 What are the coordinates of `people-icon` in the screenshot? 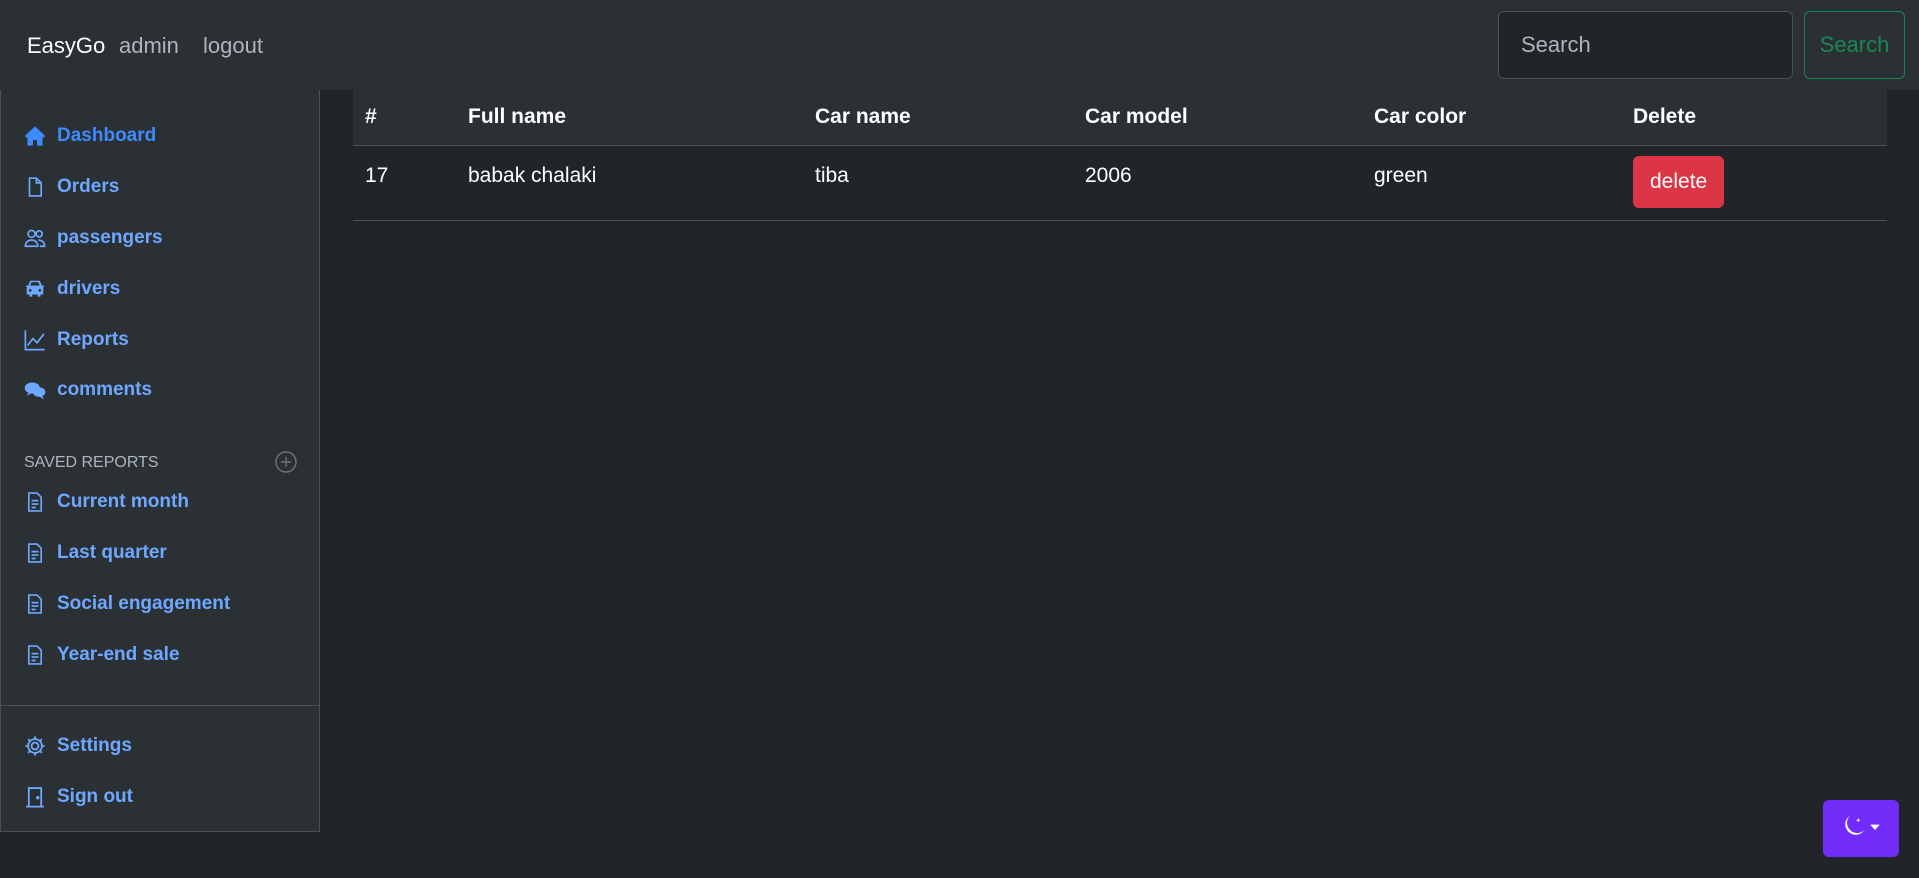 It's located at (35, 238).